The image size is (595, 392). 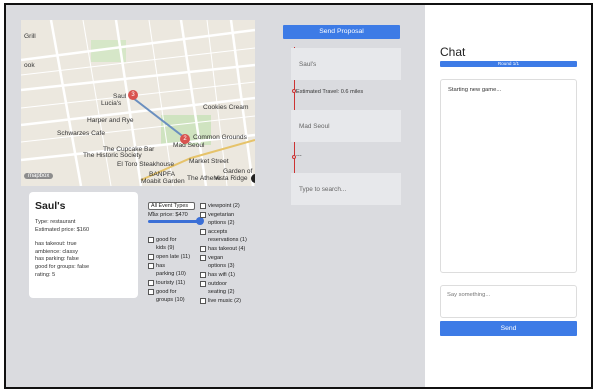 I want to click on filter-label: viewpoint (2), so click(x=224, y=206).